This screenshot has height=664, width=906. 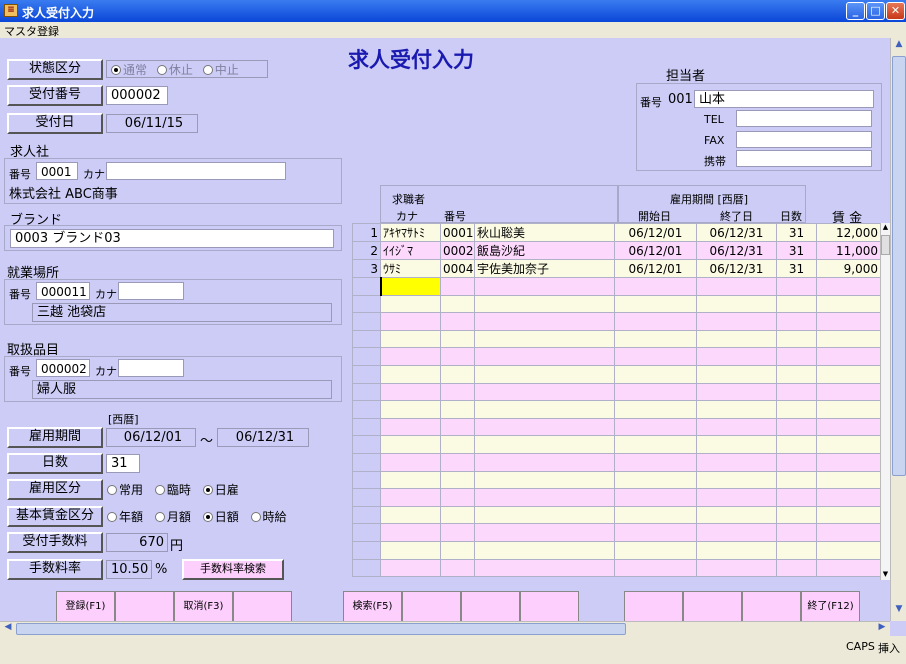 What do you see at coordinates (8, 629) in the screenshot?
I see `scroll-left-icon: ◀` at bounding box center [8, 629].